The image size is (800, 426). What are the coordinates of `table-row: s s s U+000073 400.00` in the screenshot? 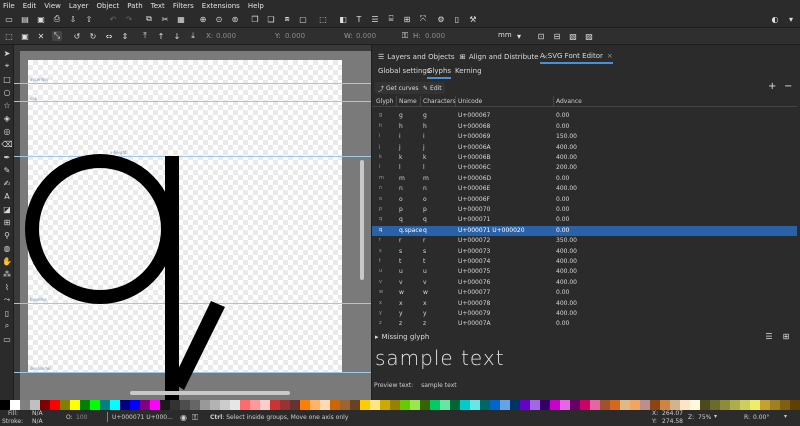 It's located at (584, 252).